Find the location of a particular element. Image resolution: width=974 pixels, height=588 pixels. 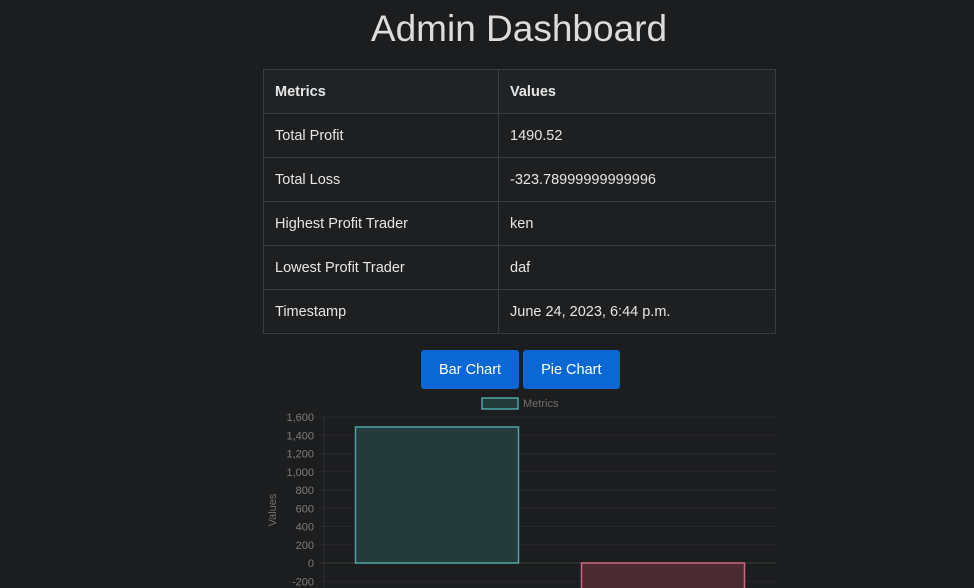

table-row: Lowest Profit Trader daf is located at coordinates (519, 267).